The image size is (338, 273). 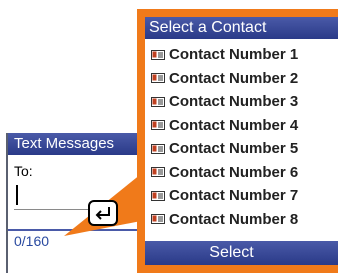 I want to click on contact-item: Contact Number 4, so click(x=241, y=126).